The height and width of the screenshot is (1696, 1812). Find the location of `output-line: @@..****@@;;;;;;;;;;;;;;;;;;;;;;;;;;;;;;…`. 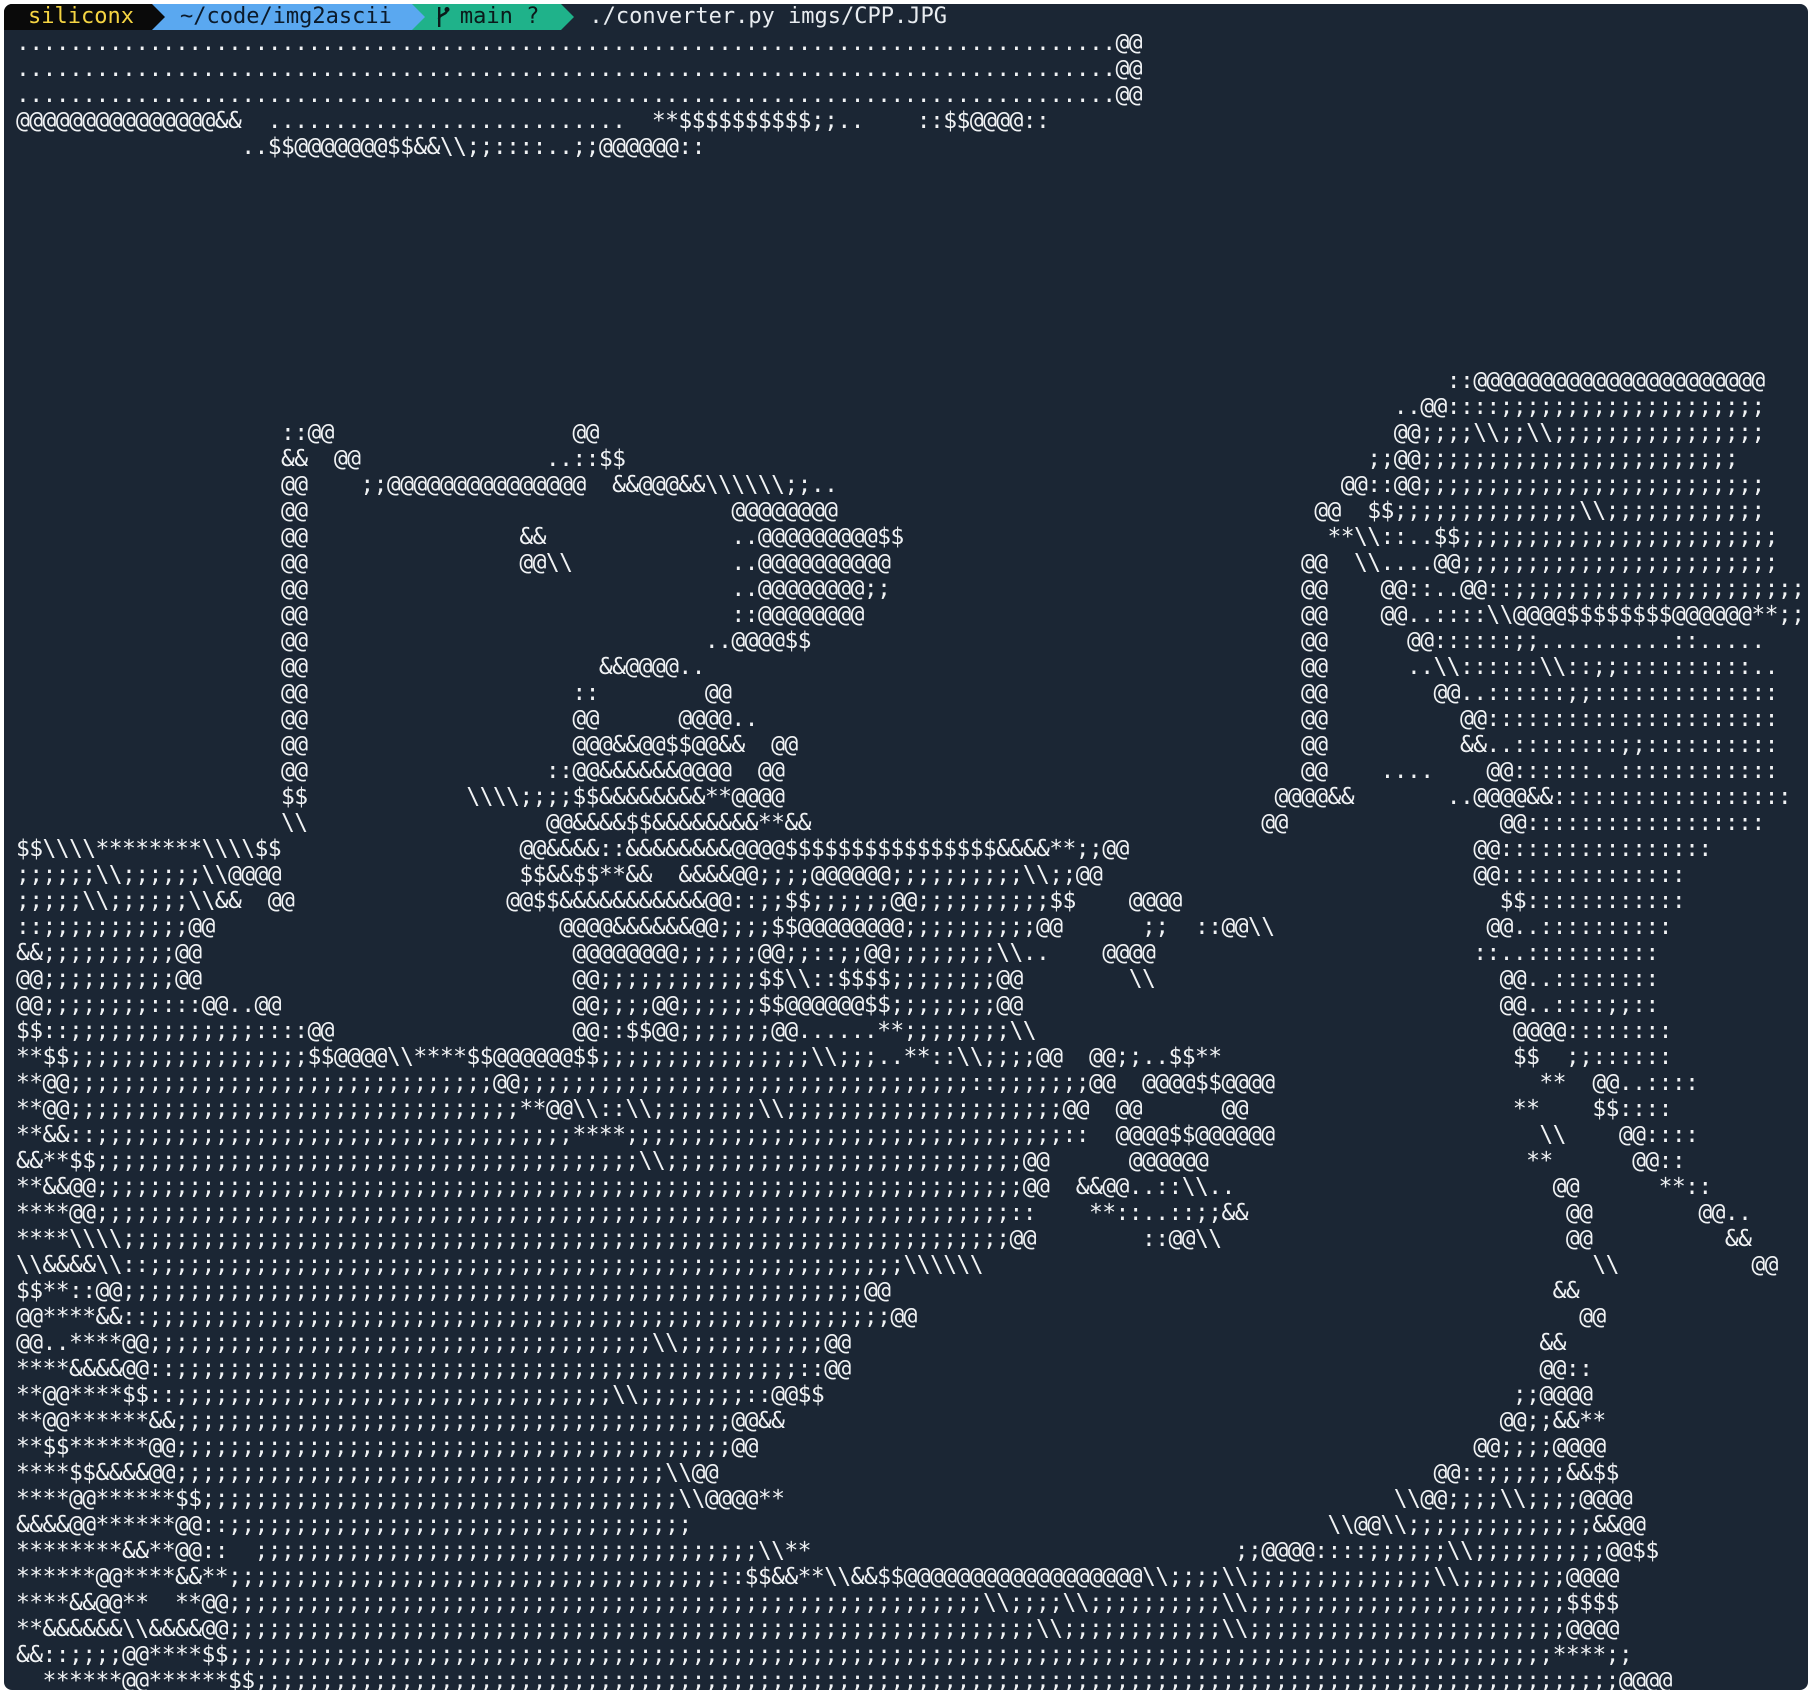

output-line: @@..****@@;;;;;;;;;;;;;;;;;;;;;;;;;;;;;;… is located at coordinates (791, 1343).